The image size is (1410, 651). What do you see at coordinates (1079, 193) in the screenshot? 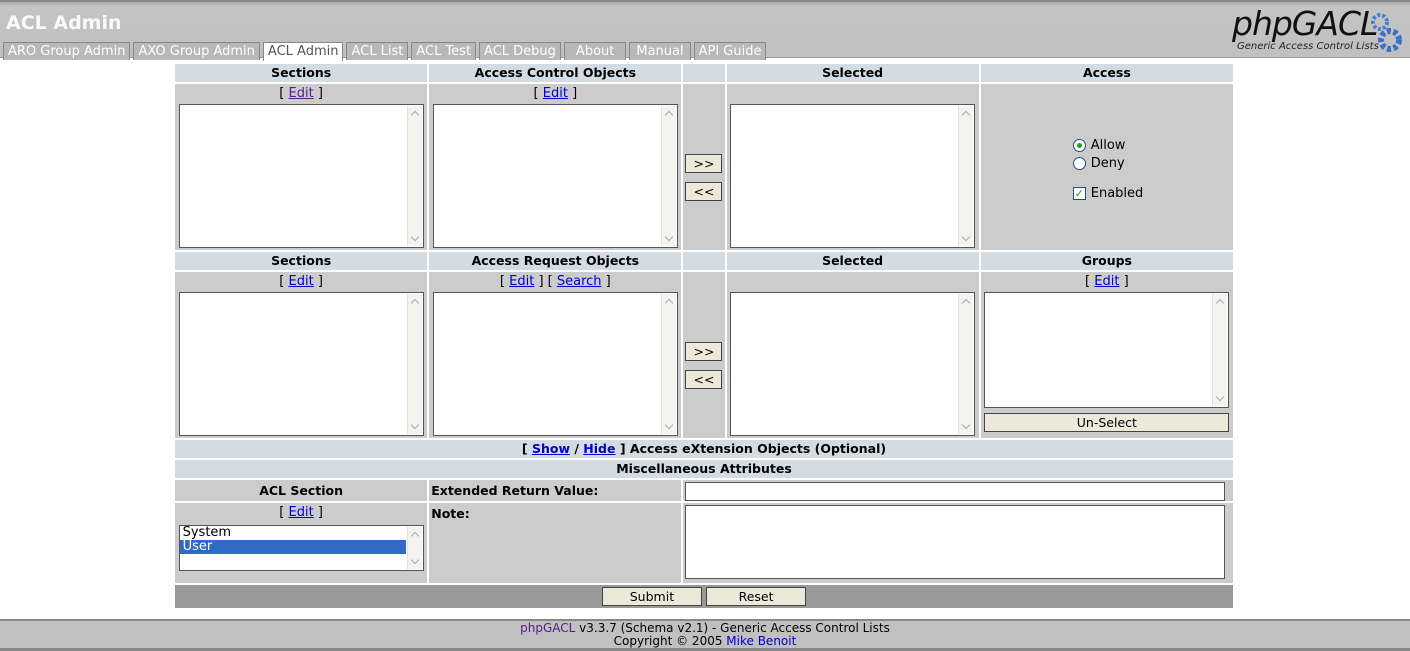
I see `checkmark-icon: ✓` at bounding box center [1079, 193].